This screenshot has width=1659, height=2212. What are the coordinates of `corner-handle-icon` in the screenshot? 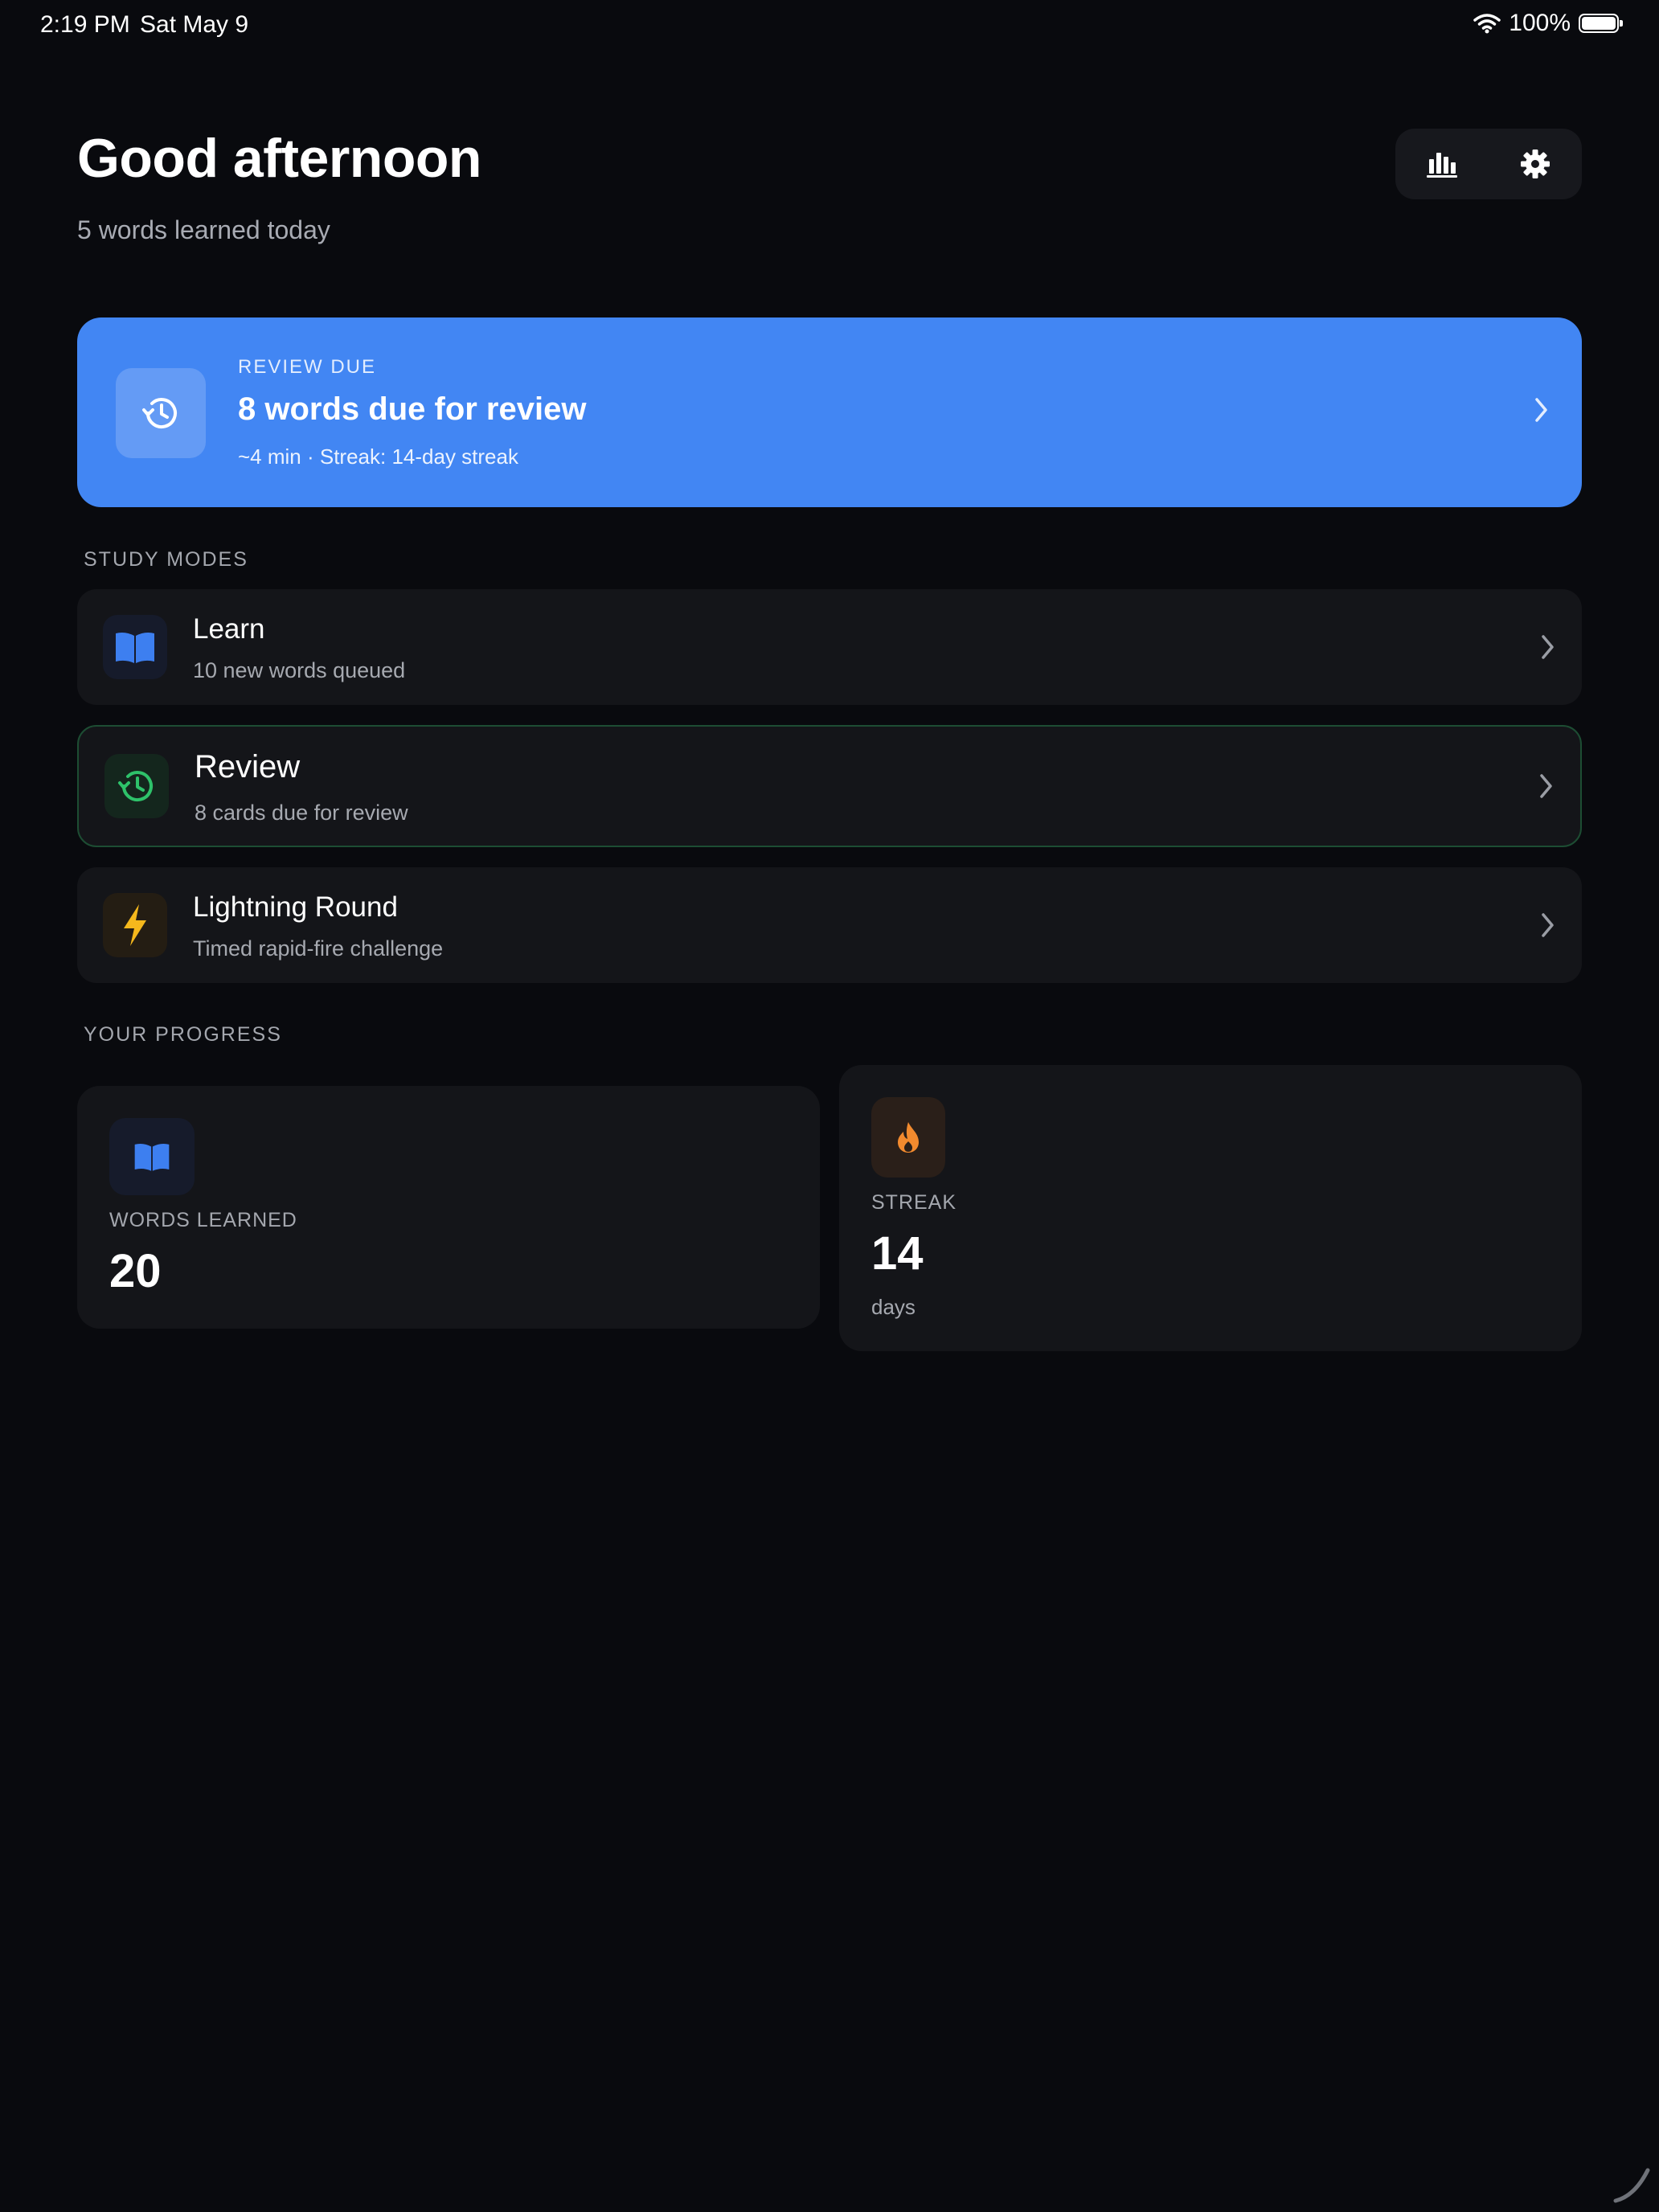 It's located at (1632, 2185).